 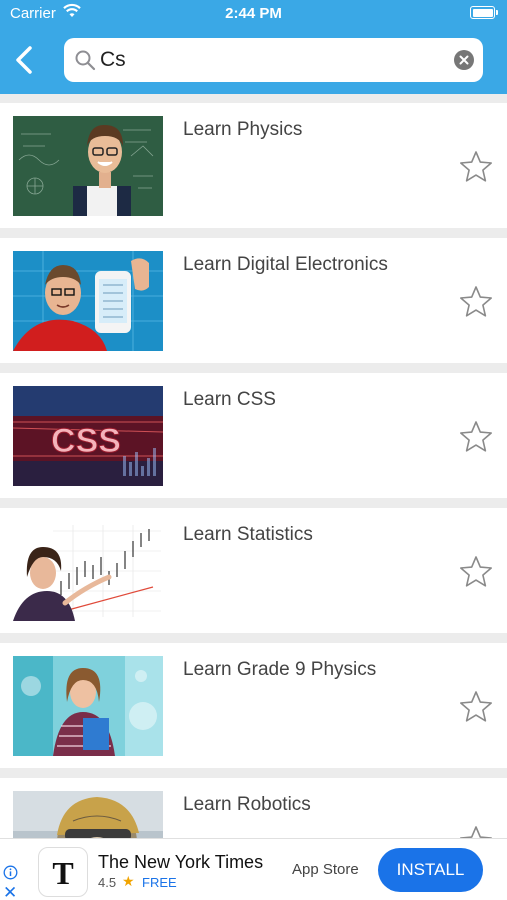 I want to click on course-title: Learn Digital Electronics, so click(x=285, y=264).